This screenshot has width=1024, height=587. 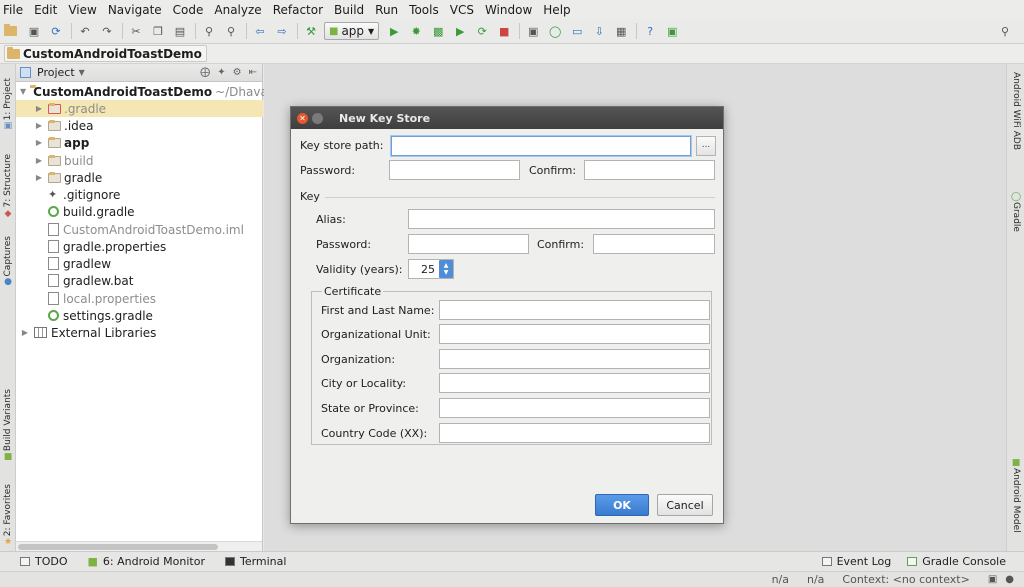 I want to click on tab-android-model: ■ Android Model, so click(x=1016, y=495).